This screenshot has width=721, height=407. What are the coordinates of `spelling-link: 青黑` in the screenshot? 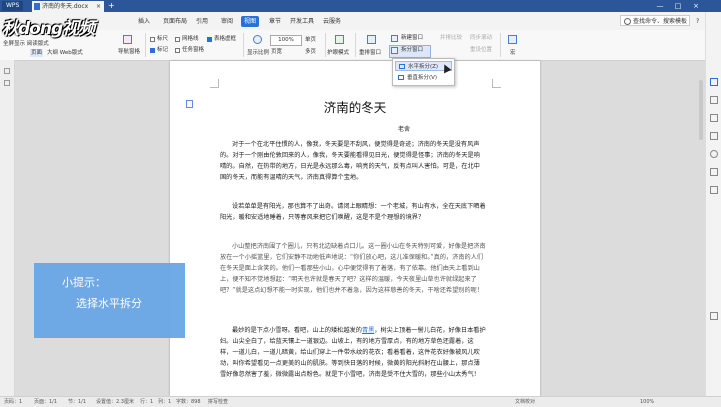 It's located at (368, 330).